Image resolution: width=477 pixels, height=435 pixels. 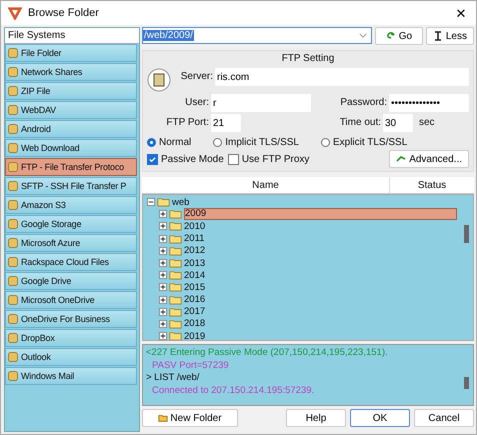 I want to click on field-label: Password:, so click(x=363, y=102).